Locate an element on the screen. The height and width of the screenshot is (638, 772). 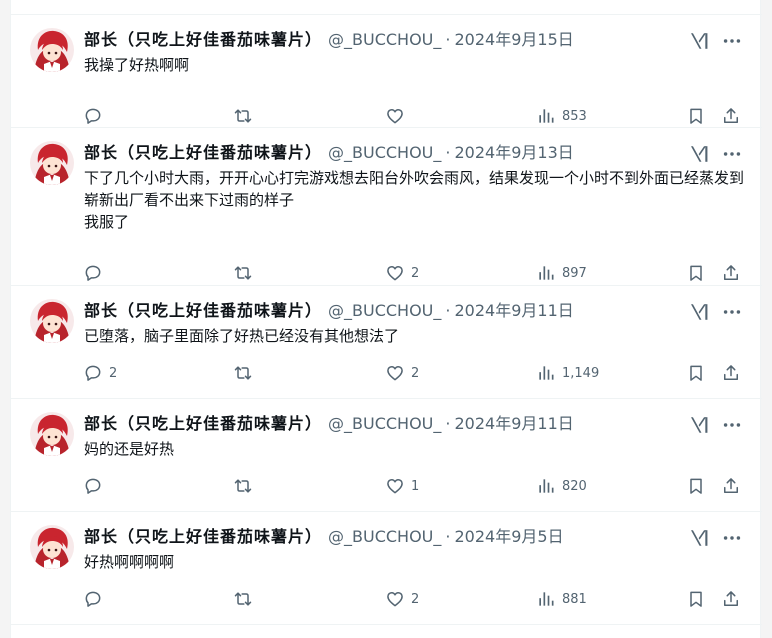
like-button: 1 is located at coordinates (402, 486).